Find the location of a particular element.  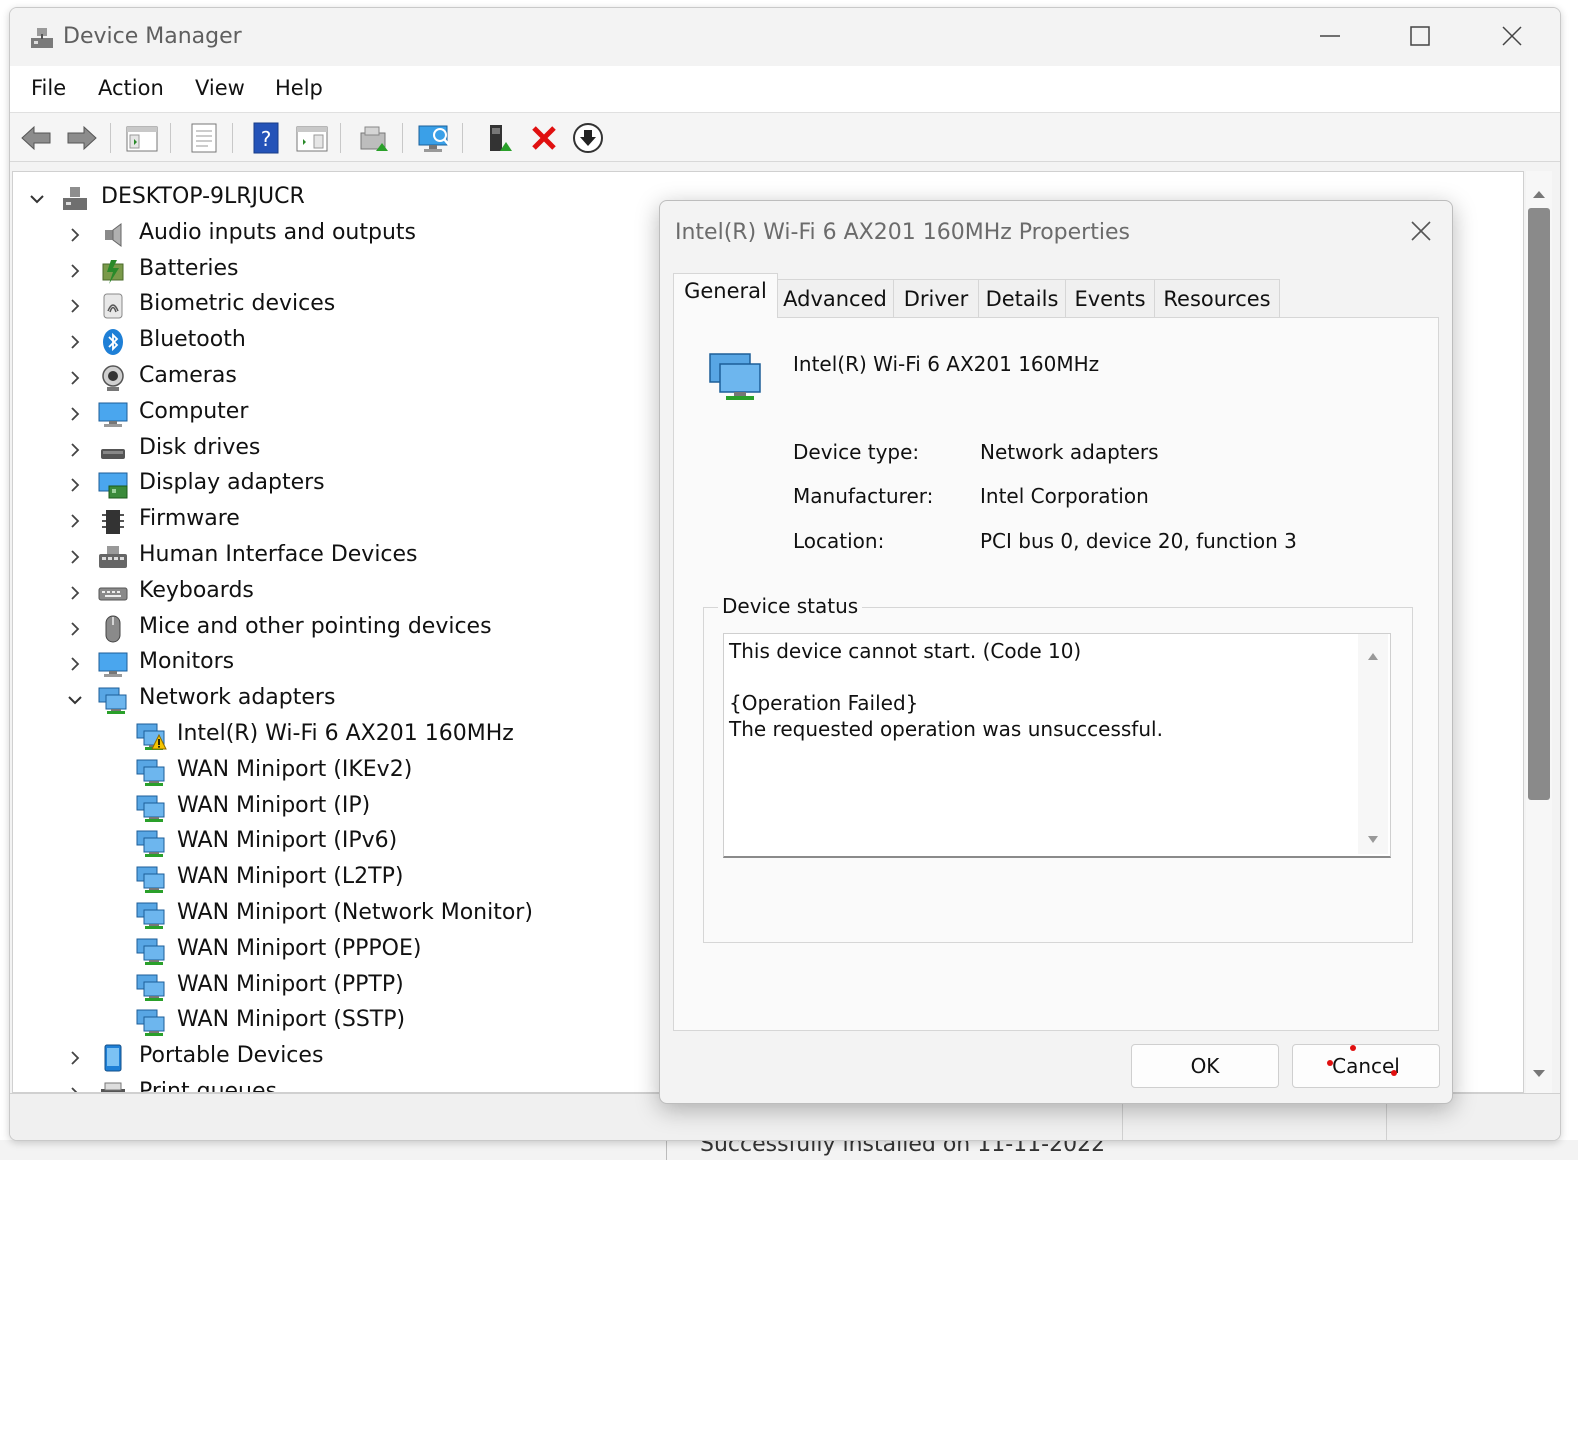

tree-item-batteries: Batteries is located at coordinates (333, 271).